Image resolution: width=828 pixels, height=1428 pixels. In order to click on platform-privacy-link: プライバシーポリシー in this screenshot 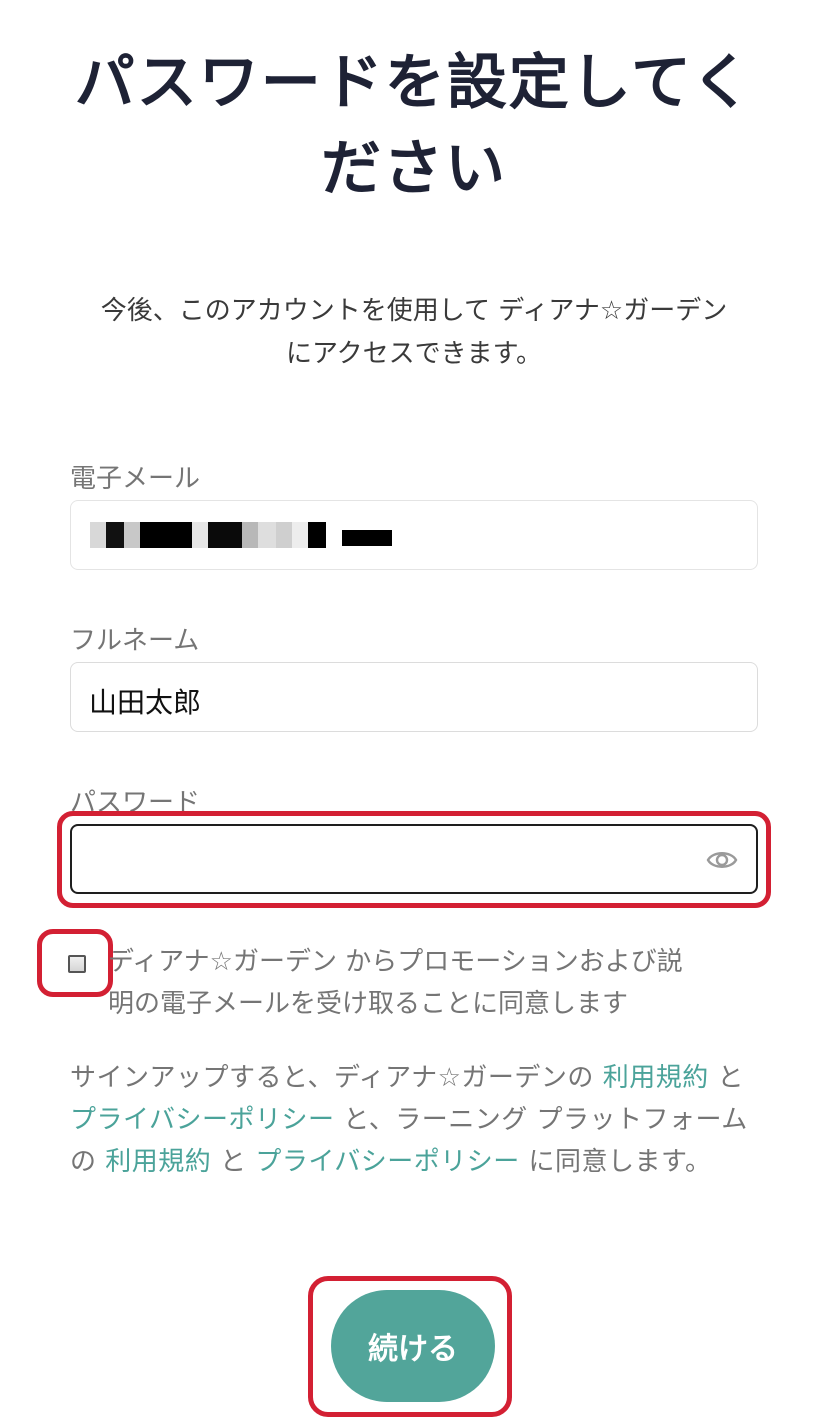, I will do `click(387, 1162)`.